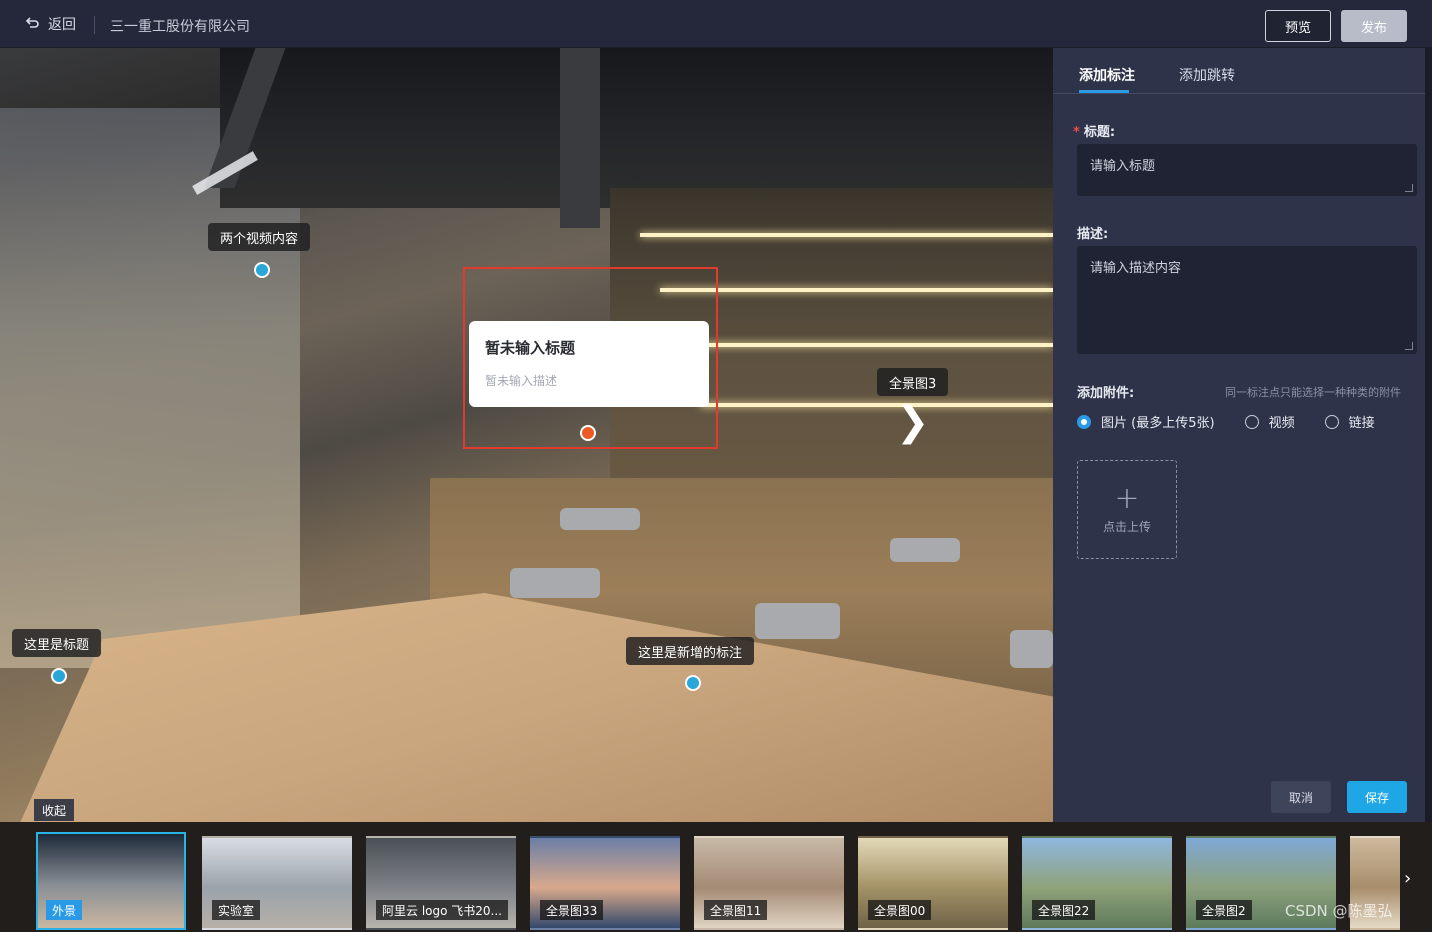  I want to click on attachment-type-group: 图片 (最多上传5张) 视频 链接, so click(1226, 421).